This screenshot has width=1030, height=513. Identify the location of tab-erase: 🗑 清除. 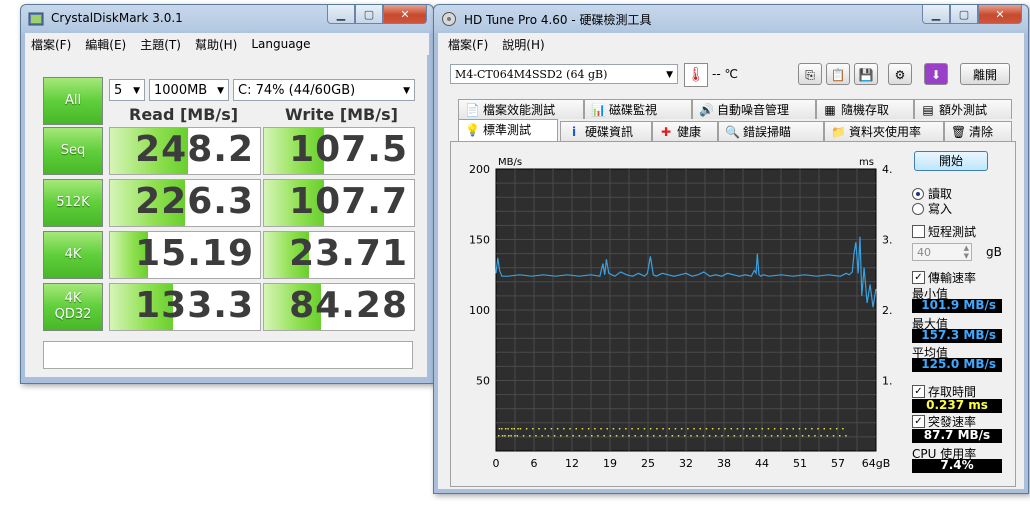
(978, 131).